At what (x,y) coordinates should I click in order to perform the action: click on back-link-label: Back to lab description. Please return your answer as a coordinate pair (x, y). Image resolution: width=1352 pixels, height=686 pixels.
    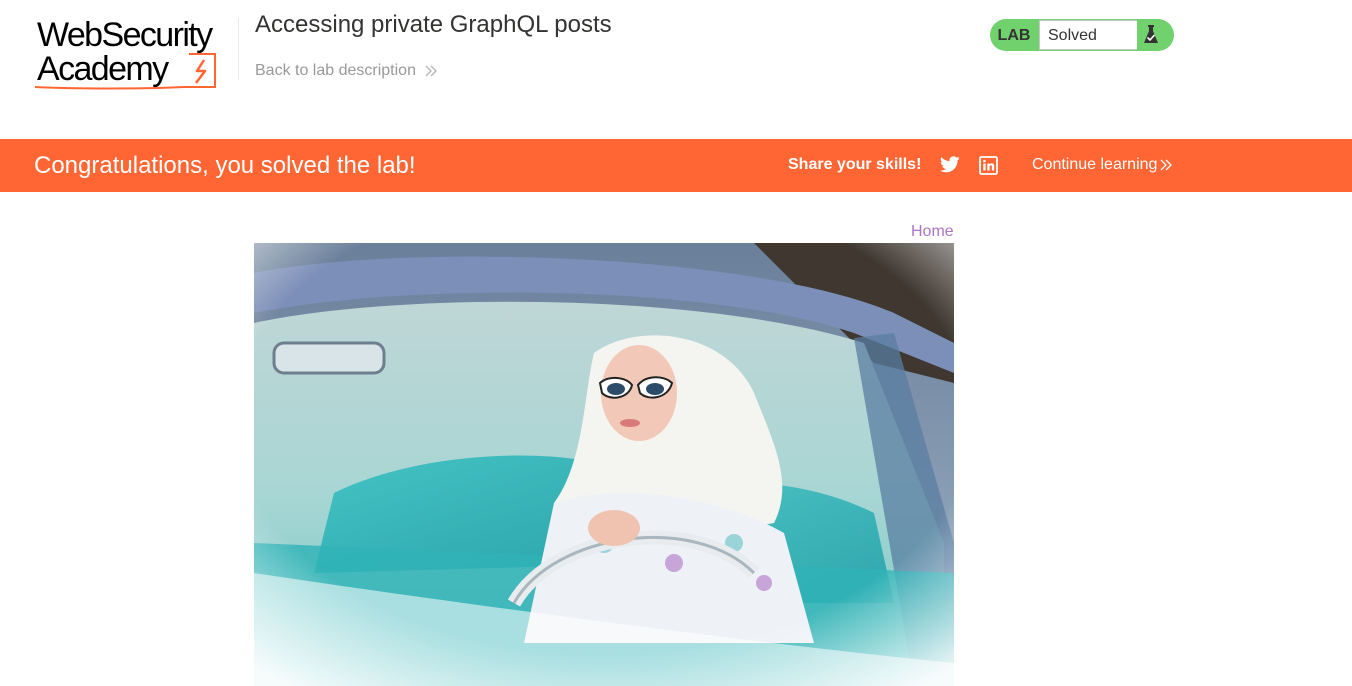
    Looking at the image, I should click on (335, 70).